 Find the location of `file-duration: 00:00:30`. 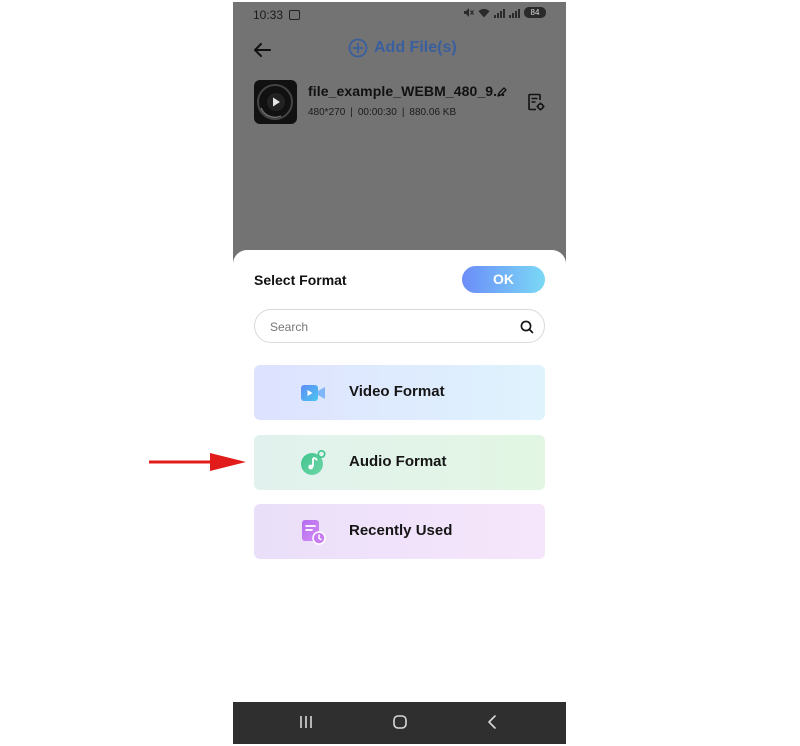

file-duration: 00:00:30 is located at coordinates (377, 112).